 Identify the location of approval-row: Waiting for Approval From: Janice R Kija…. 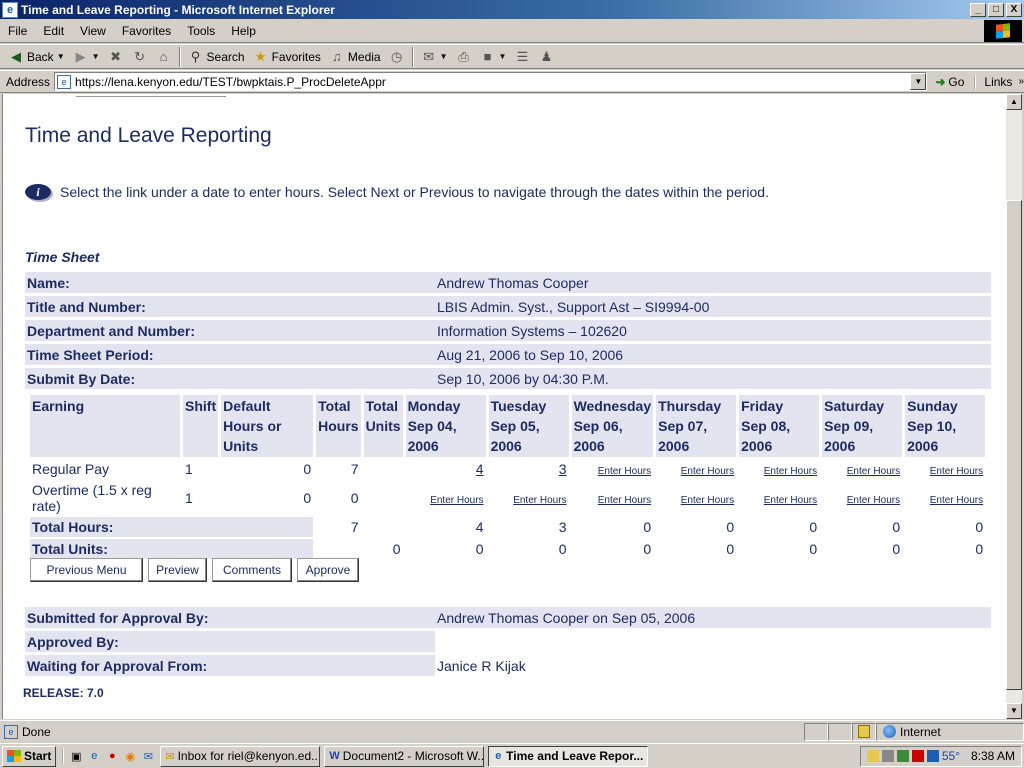
(508, 665).